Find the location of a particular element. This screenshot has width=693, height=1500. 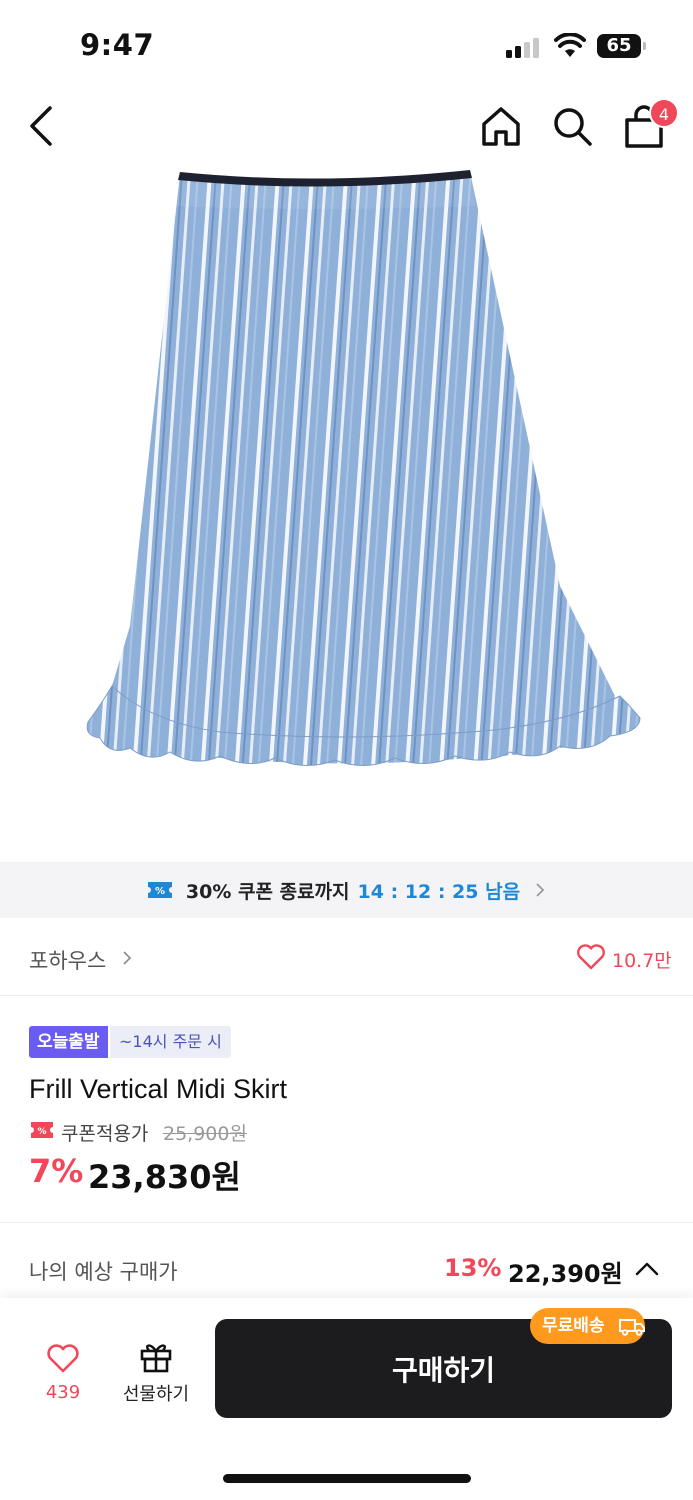

status-time: 9:47 is located at coordinates (117, 45).